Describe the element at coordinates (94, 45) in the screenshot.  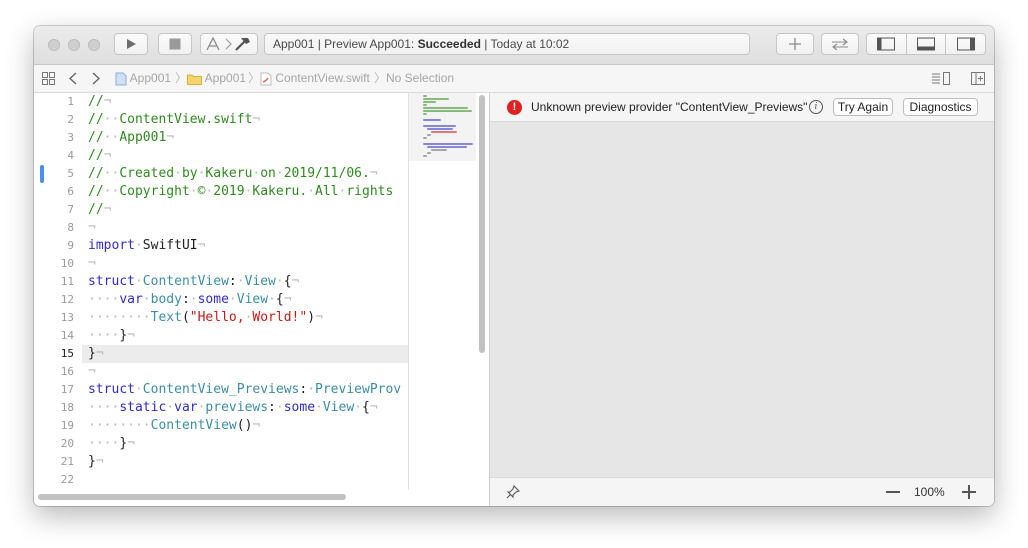
I see `zoom-window-button` at that location.